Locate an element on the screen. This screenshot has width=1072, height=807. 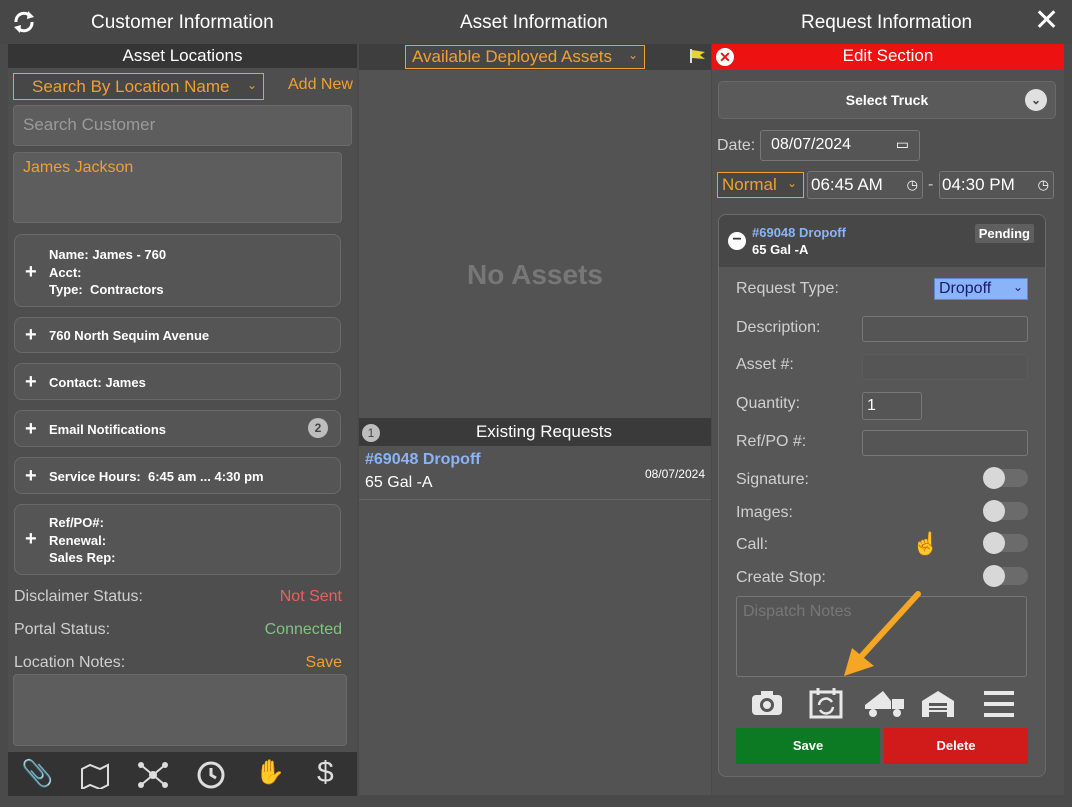
contact-card: + Contact: James is located at coordinates (177, 381).